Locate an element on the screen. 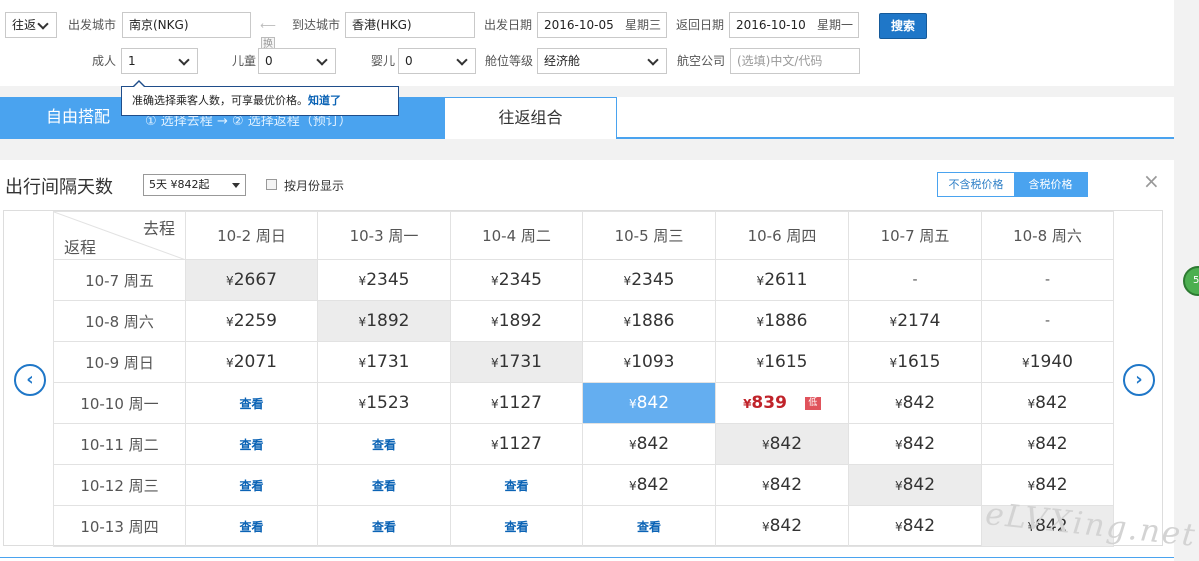  return-date-input: 2016-10-10 星期一 is located at coordinates (794, 25).